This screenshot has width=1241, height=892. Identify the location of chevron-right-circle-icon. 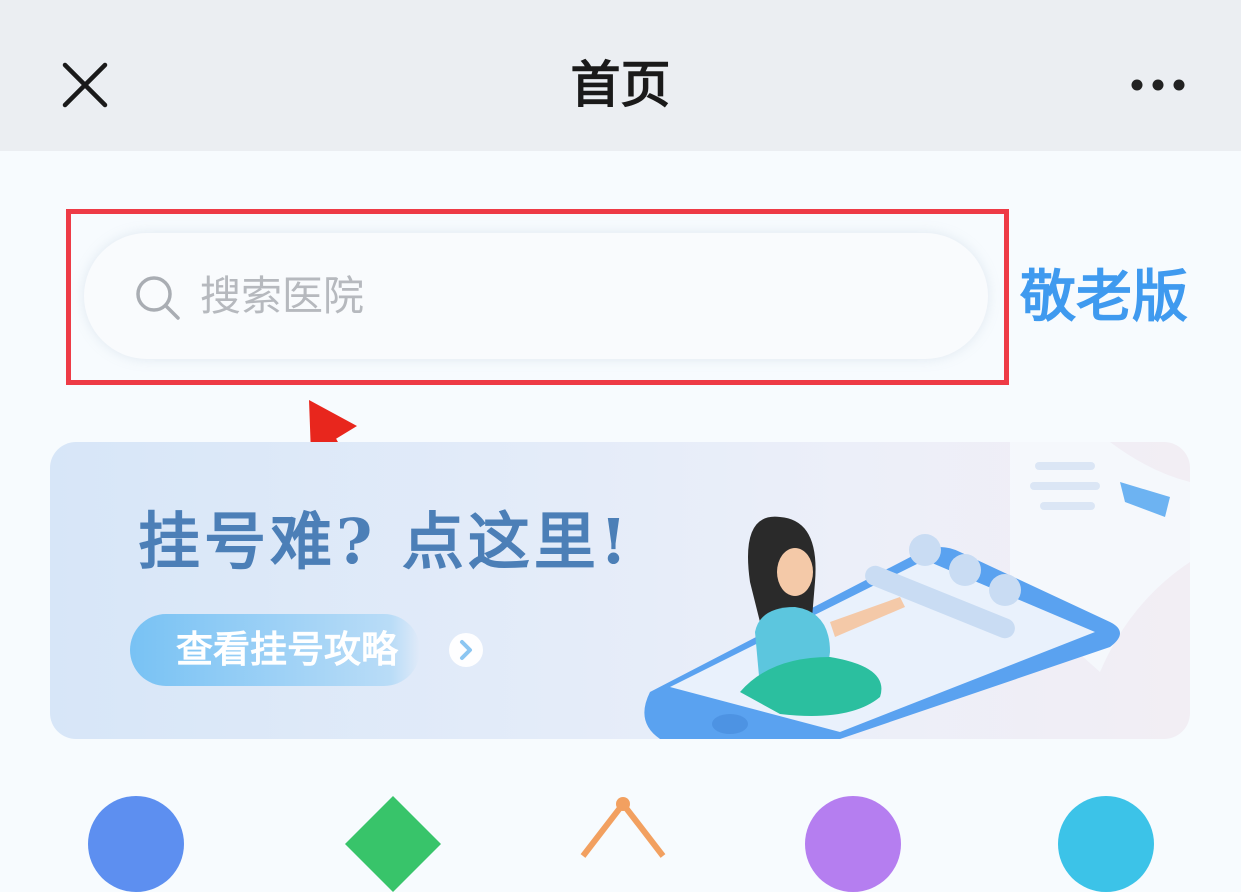
(466, 650).